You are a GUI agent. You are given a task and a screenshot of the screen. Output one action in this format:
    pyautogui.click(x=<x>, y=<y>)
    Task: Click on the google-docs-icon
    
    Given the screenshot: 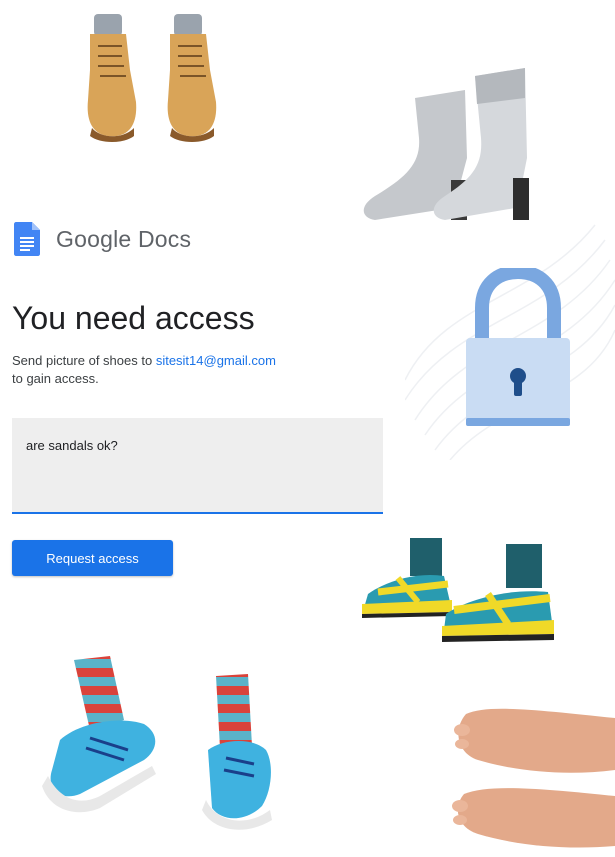 What is the action you would take?
    pyautogui.click(x=27, y=239)
    